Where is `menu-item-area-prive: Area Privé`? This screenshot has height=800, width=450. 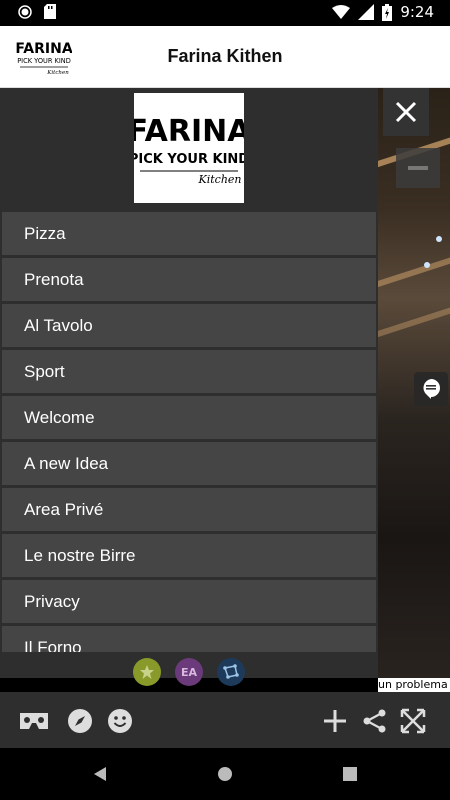 menu-item-area-prive: Area Privé is located at coordinates (189, 509).